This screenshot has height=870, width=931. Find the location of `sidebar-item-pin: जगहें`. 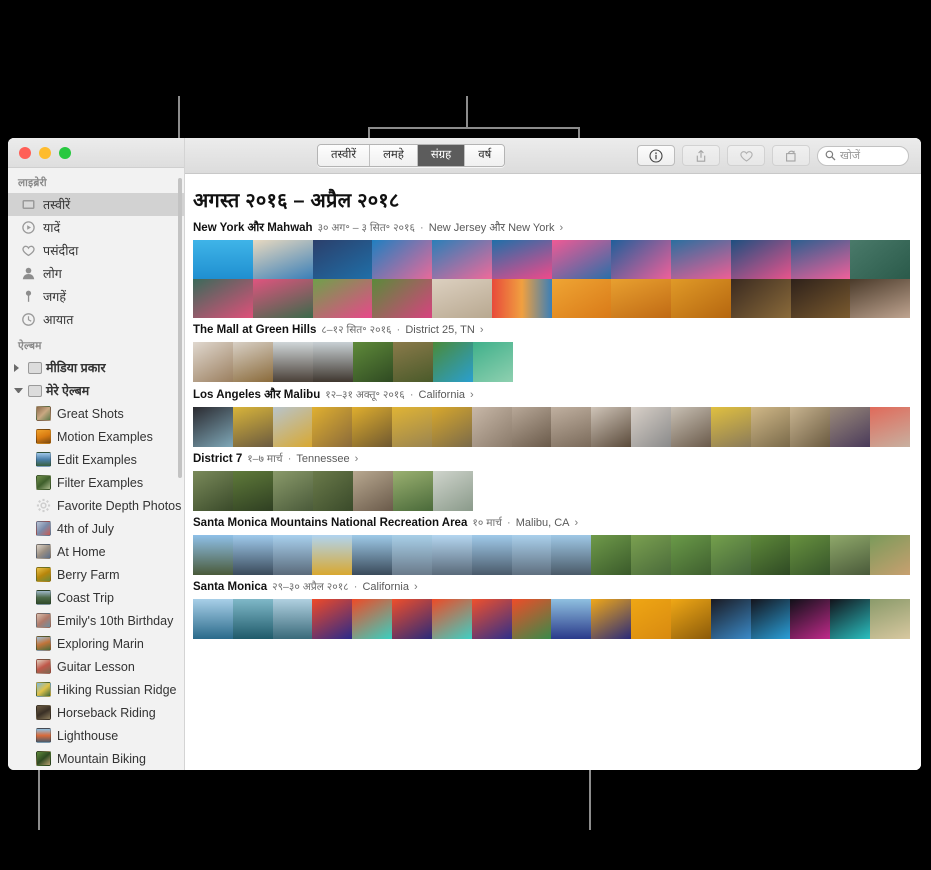

sidebar-item-pin: जगहें is located at coordinates (96, 296).